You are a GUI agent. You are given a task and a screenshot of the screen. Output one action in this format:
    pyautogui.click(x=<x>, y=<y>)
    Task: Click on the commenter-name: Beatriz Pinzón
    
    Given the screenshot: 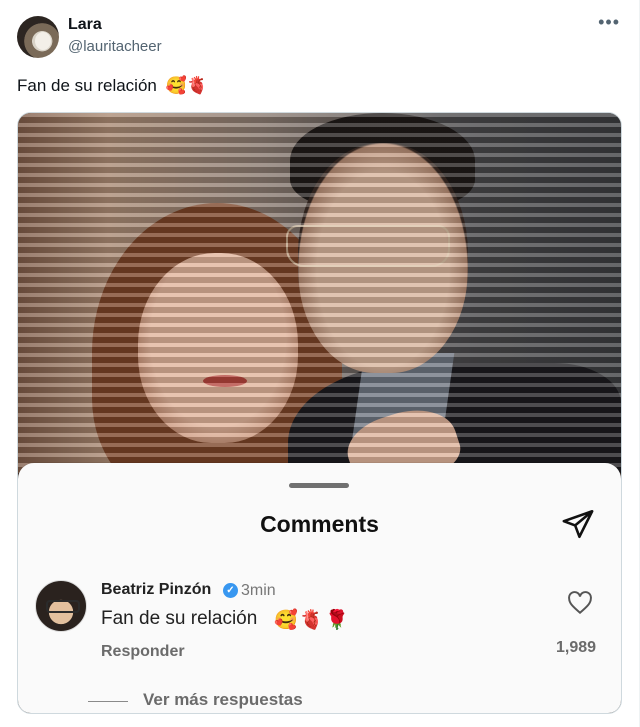 What is the action you would take?
    pyautogui.click(x=156, y=590)
    